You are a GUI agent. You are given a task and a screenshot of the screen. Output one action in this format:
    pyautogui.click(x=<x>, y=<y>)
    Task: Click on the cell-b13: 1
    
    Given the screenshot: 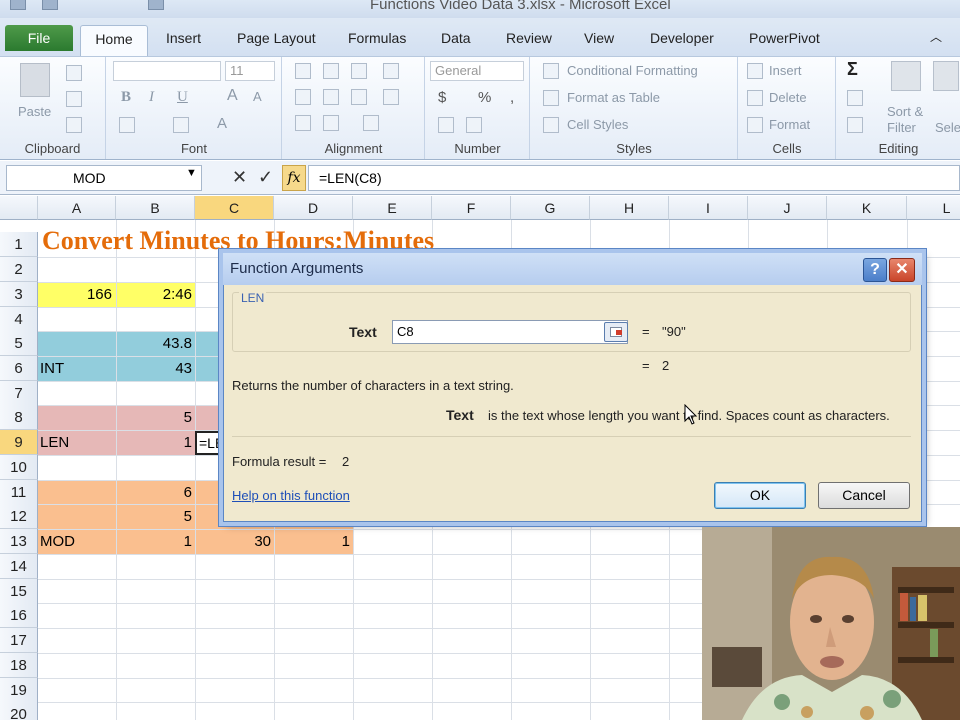 What is the action you would take?
    pyautogui.click(x=154, y=542)
    